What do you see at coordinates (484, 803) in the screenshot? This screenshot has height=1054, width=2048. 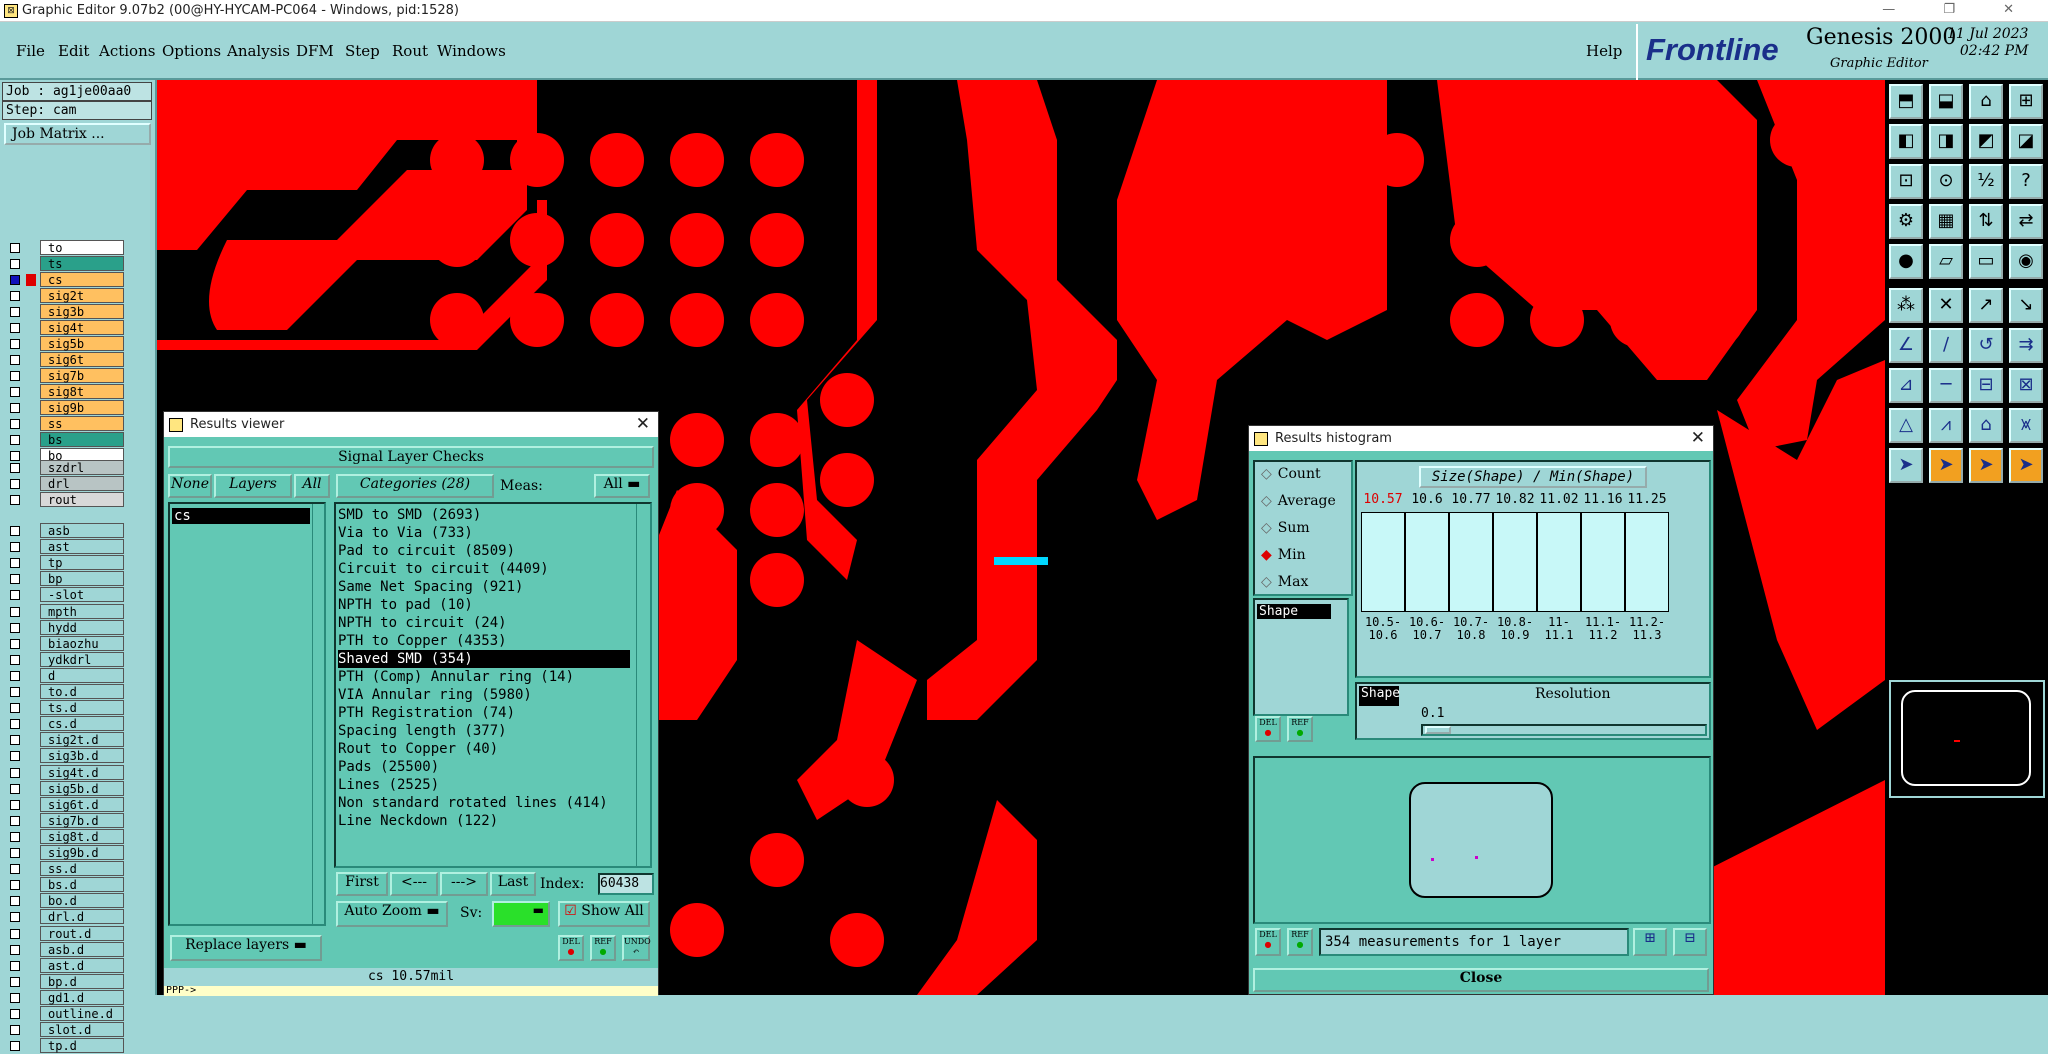 I see `category-item: Non standard rotated lines (414)` at bounding box center [484, 803].